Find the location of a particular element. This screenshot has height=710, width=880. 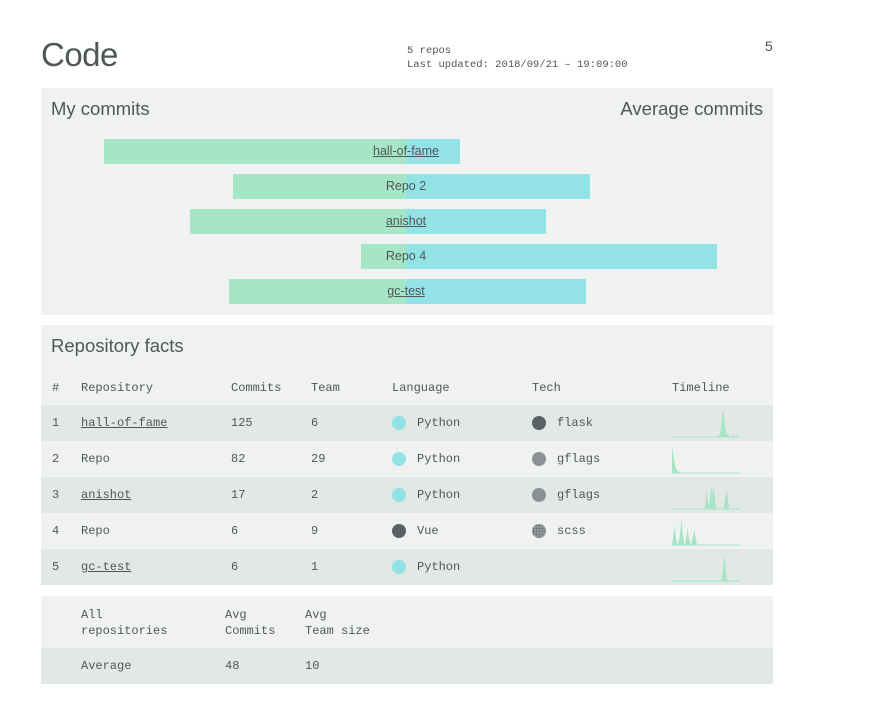

commits-count: 125 is located at coordinates (242, 423).